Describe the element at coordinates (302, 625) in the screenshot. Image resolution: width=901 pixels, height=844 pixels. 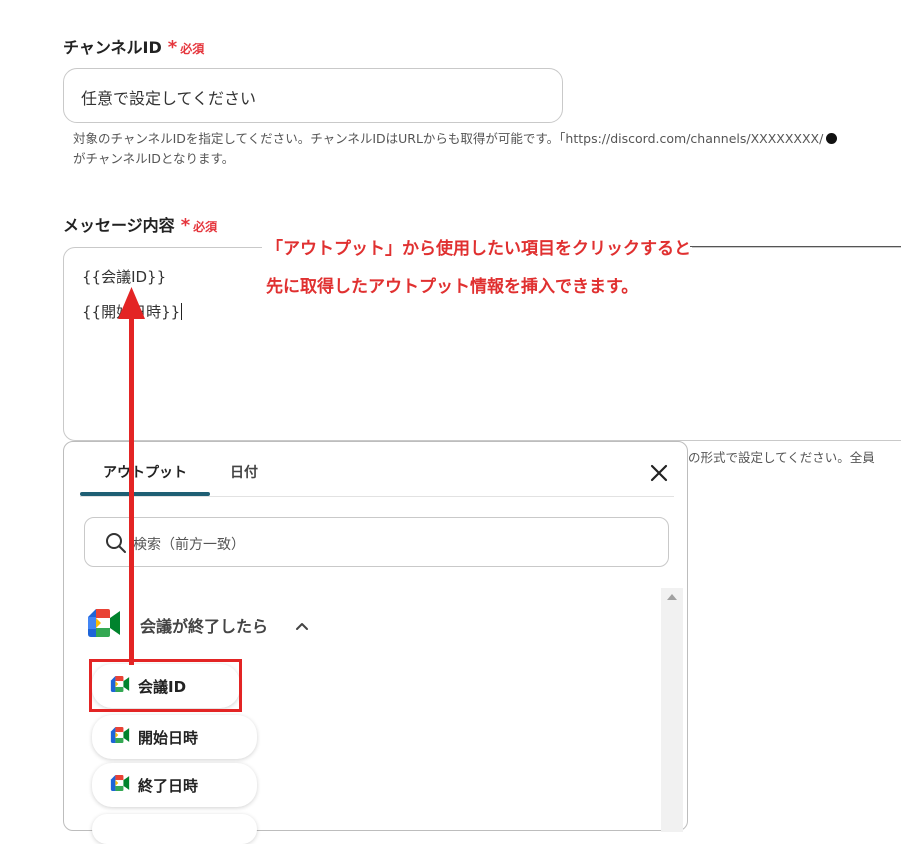
I see `chevron-up-icon` at that location.